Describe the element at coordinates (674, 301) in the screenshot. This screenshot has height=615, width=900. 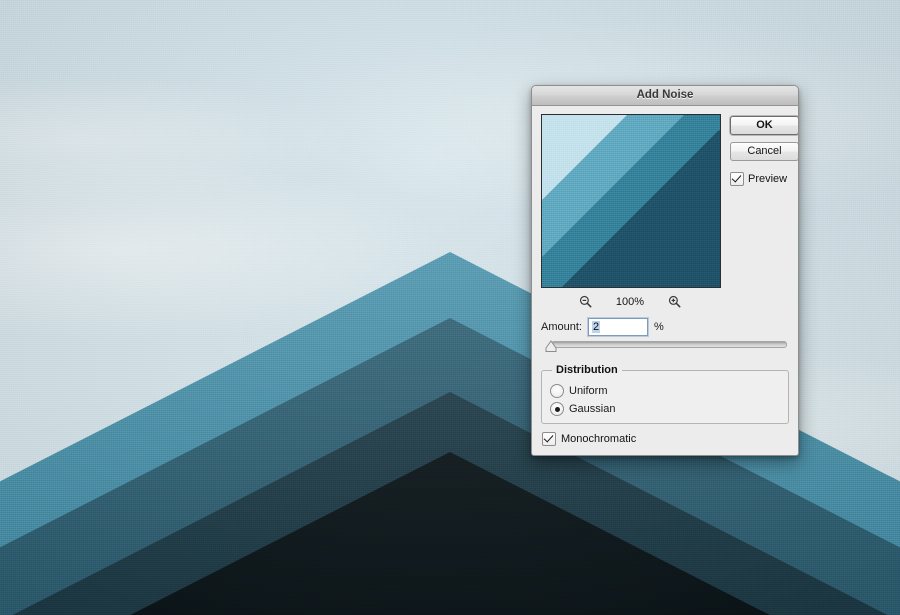
I see `magnifier-plus-icon` at that location.